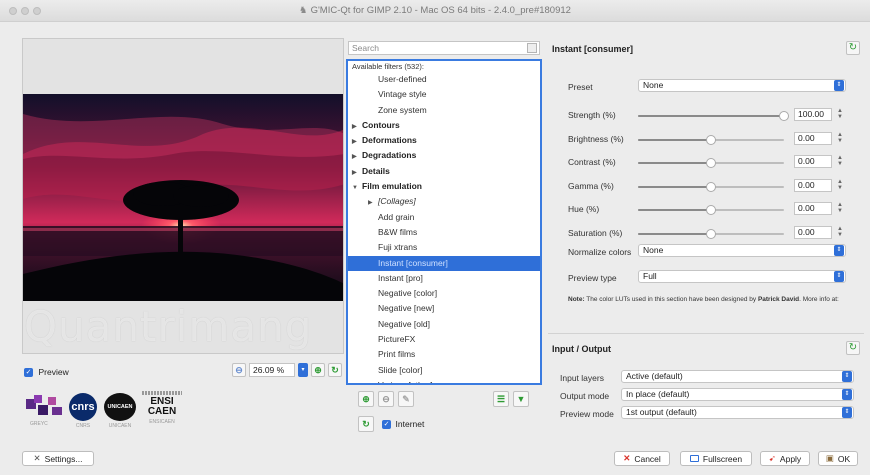 The width and height of the screenshot is (870, 475). What do you see at coordinates (737, 376) in the screenshot?
I see `input-layers-select: Active (default) ⇕` at bounding box center [737, 376].